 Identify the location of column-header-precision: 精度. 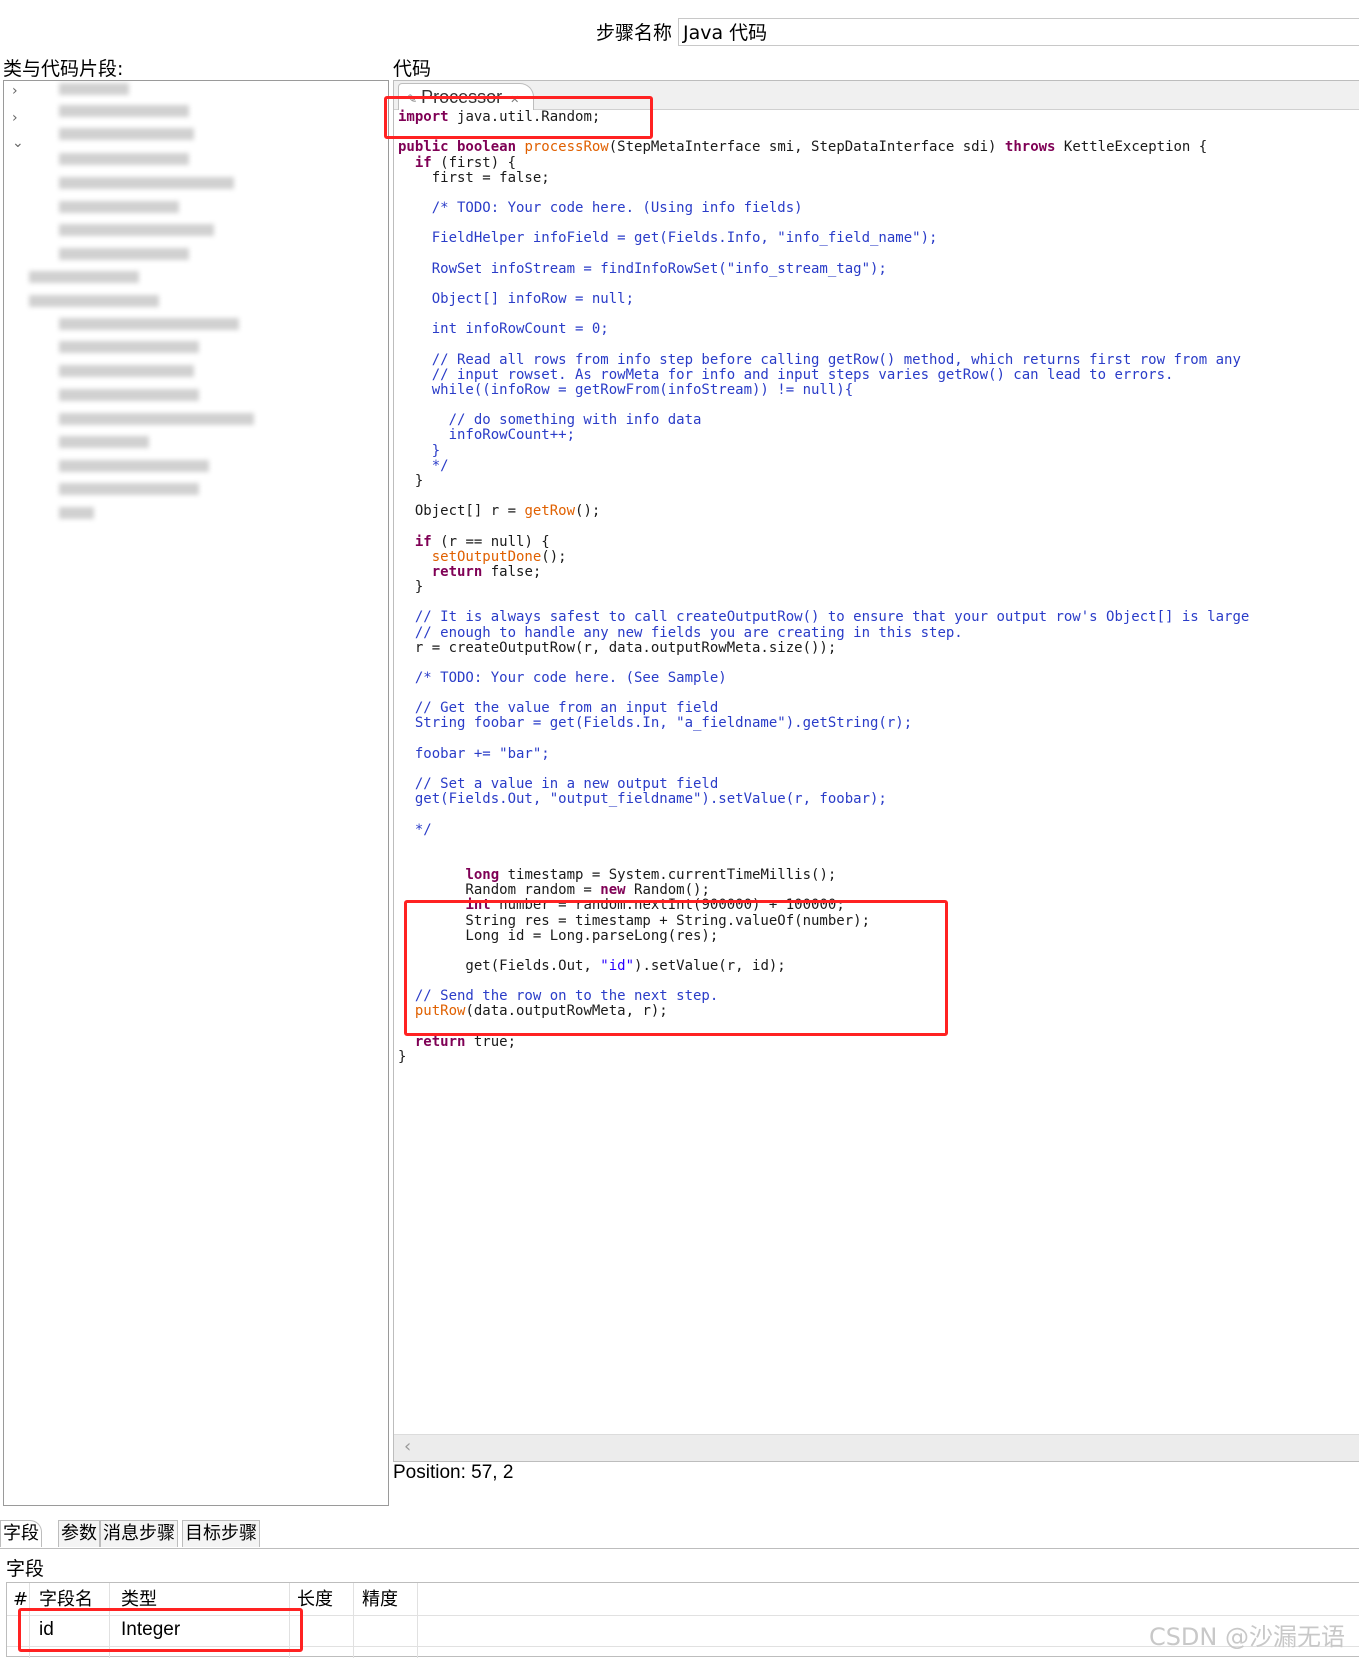
(380, 1600).